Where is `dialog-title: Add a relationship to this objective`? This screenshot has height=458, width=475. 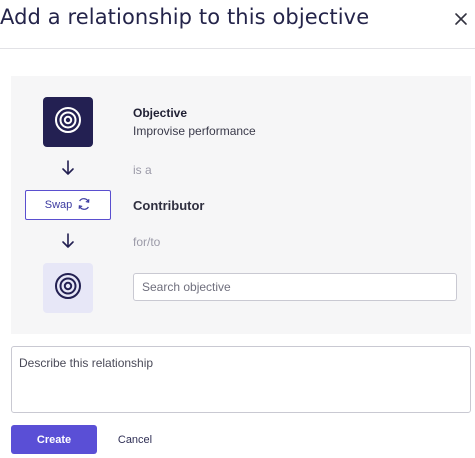 dialog-title: Add a relationship to this objective is located at coordinates (185, 17).